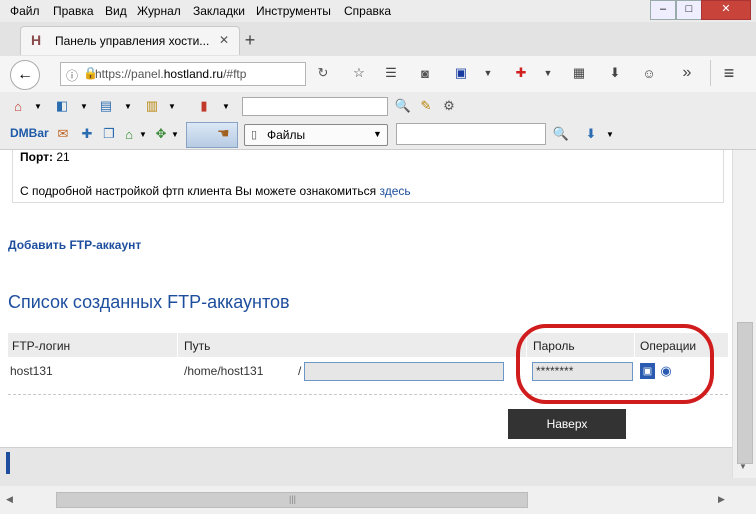 The height and width of the screenshot is (514, 756). Describe the element at coordinates (359, 73) in the screenshot. I see `bookmark-star-icon: ☆` at that location.